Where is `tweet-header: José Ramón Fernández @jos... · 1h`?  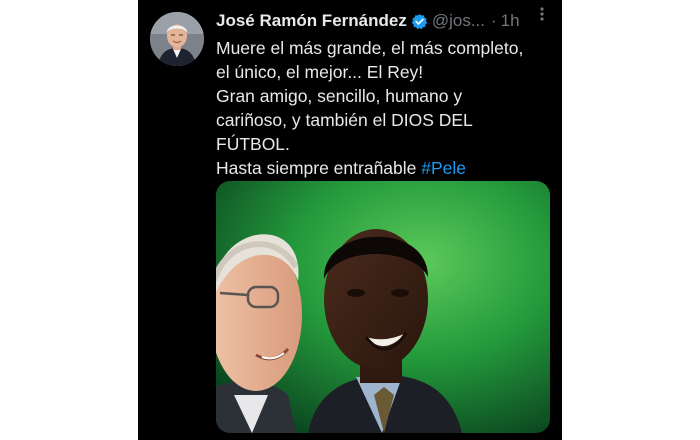
tweet-header: José Ramón Fernández @jos... · 1h is located at coordinates (386, 21).